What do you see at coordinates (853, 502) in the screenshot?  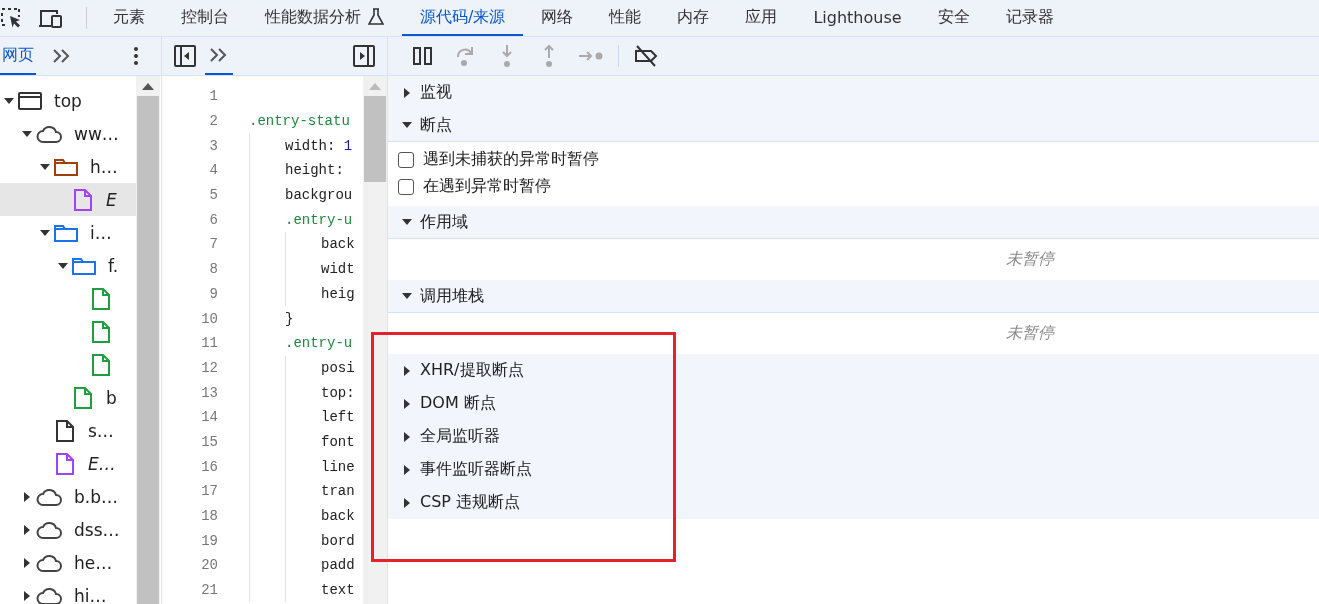 I see `section-header: CSP 违规断点` at bounding box center [853, 502].